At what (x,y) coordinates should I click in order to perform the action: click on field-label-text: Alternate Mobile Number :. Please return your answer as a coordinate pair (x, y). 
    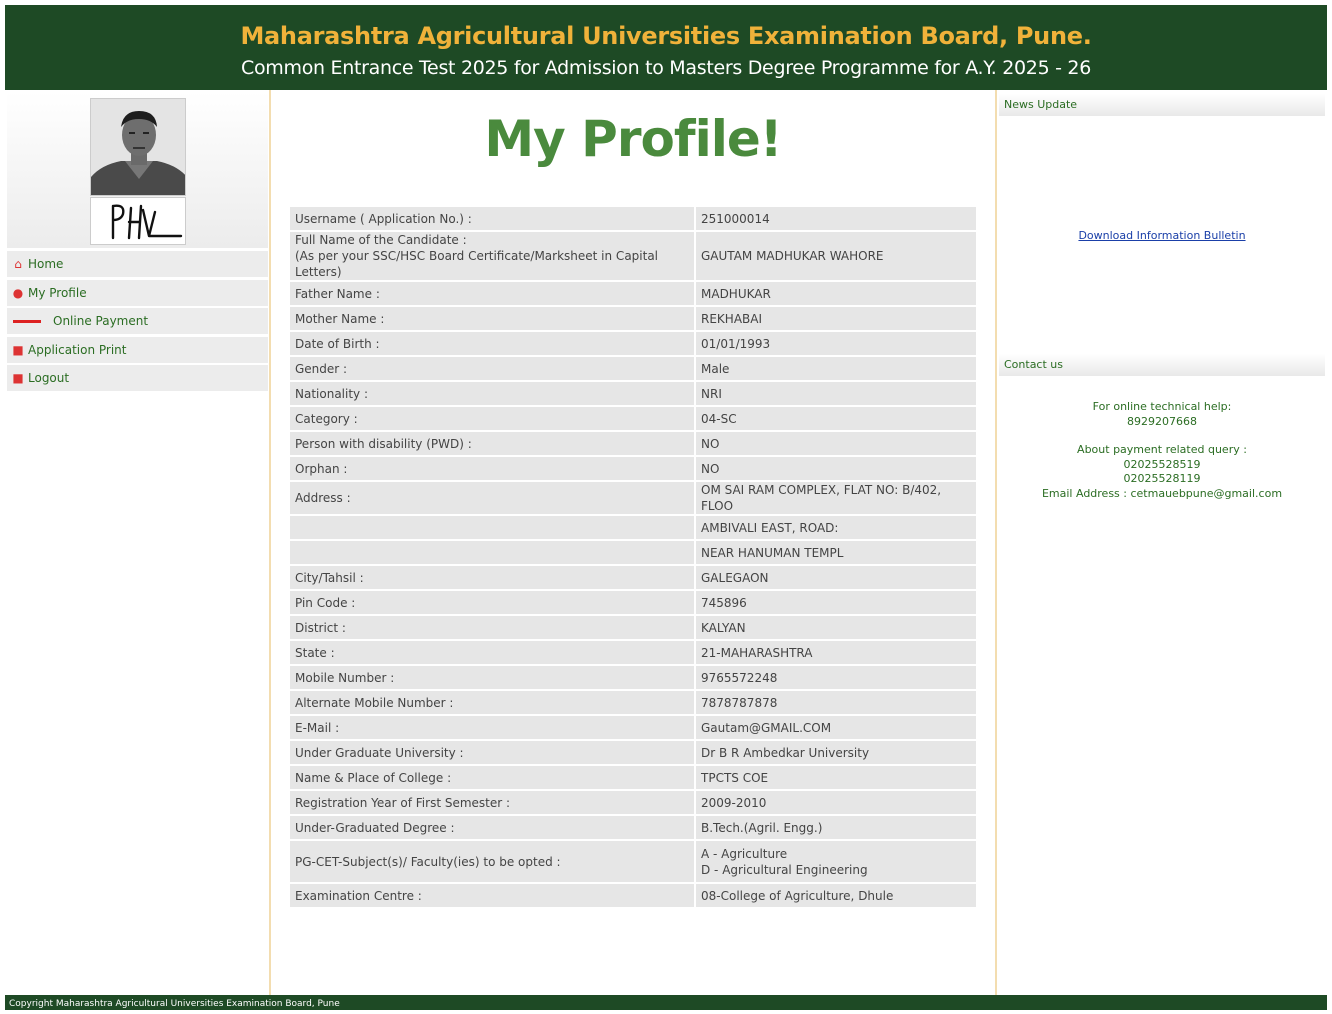
    Looking at the image, I should click on (374, 702).